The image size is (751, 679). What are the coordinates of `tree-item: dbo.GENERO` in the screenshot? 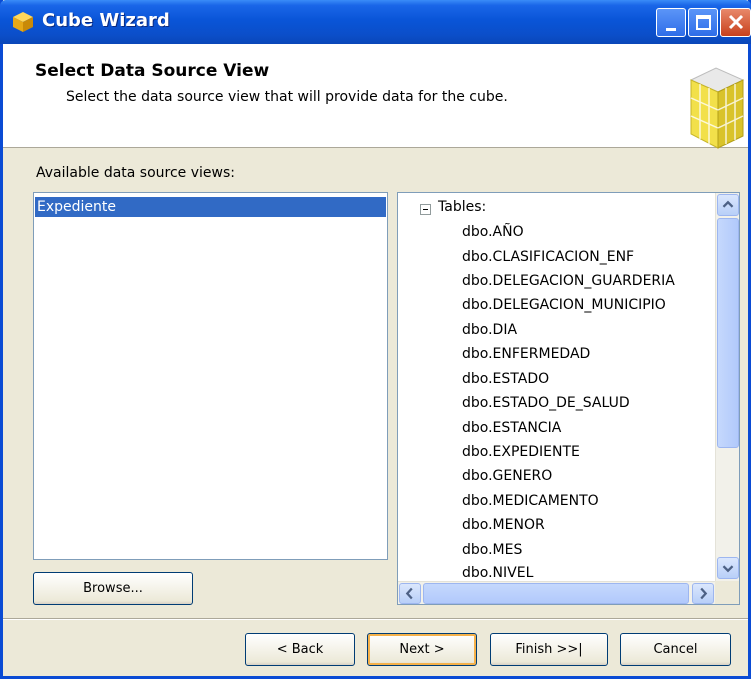 It's located at (507, 476).